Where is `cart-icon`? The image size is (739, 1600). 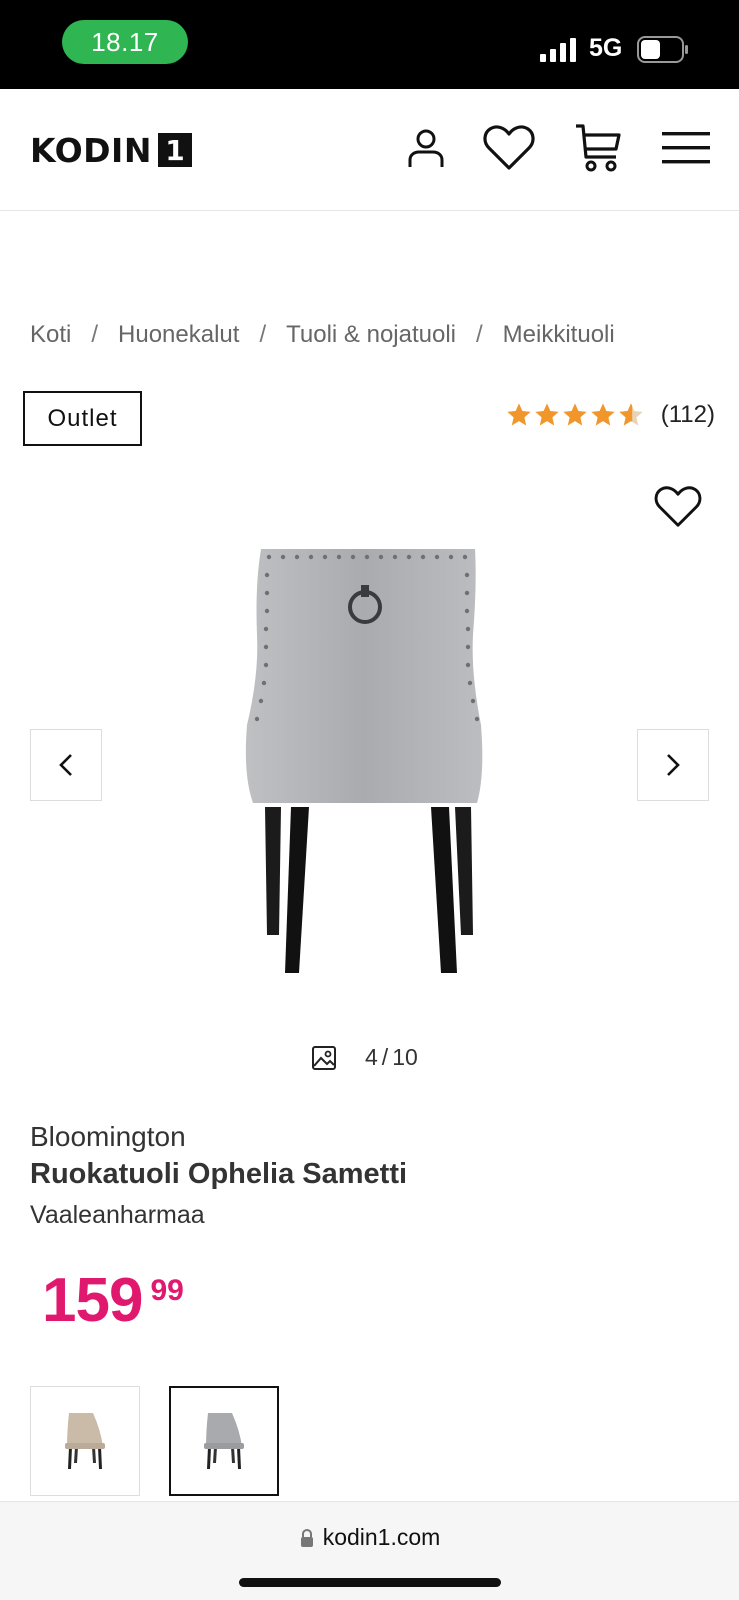 cart-icon is located at coordinates (598, 148).